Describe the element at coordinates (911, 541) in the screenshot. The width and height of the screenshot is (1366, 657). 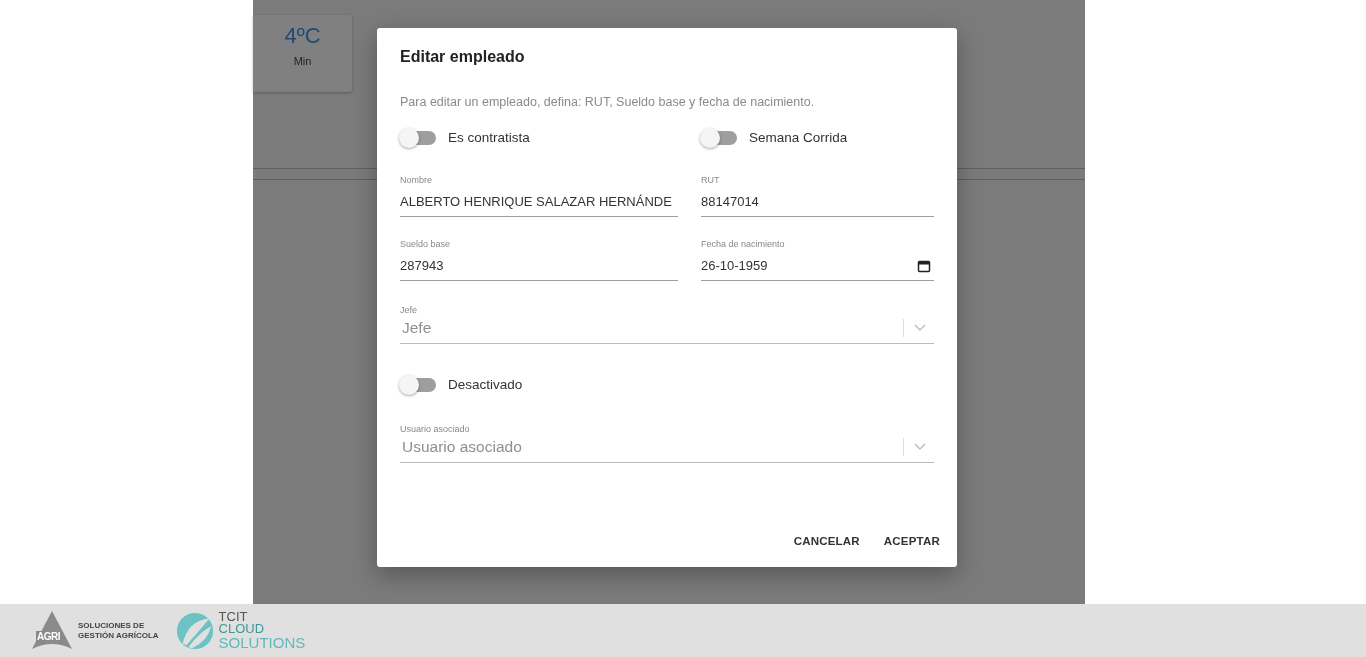
I see `accept-button: ACEPTAR` at that location.